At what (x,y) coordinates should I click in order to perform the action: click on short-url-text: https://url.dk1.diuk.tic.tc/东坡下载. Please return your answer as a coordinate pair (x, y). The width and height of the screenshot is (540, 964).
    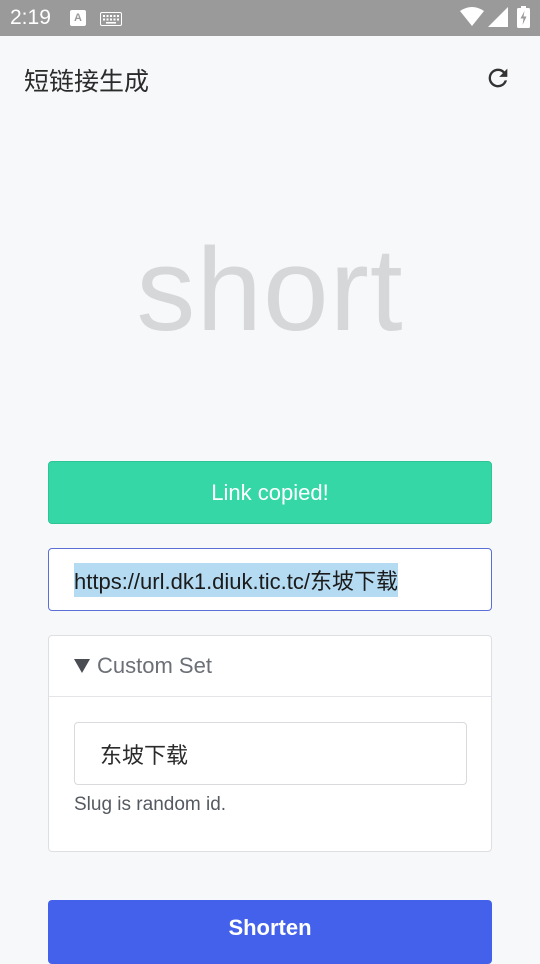
    Looking at the image, I should click on (236, 579).